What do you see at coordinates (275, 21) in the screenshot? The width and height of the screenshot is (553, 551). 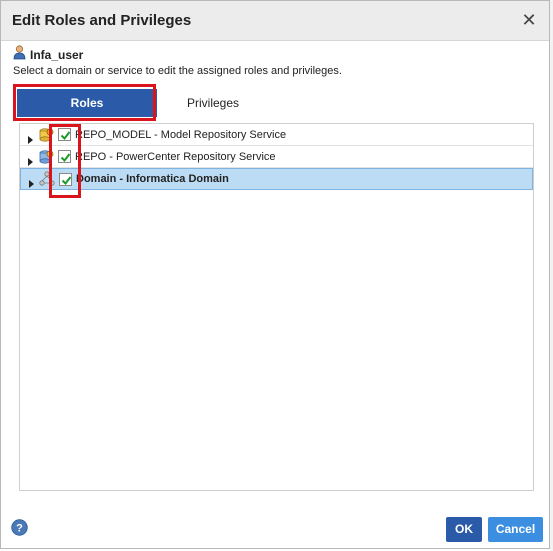 I see `dialog-titlebar: Edit Roles and Privileges ✕` at bounding box center [275, 21].